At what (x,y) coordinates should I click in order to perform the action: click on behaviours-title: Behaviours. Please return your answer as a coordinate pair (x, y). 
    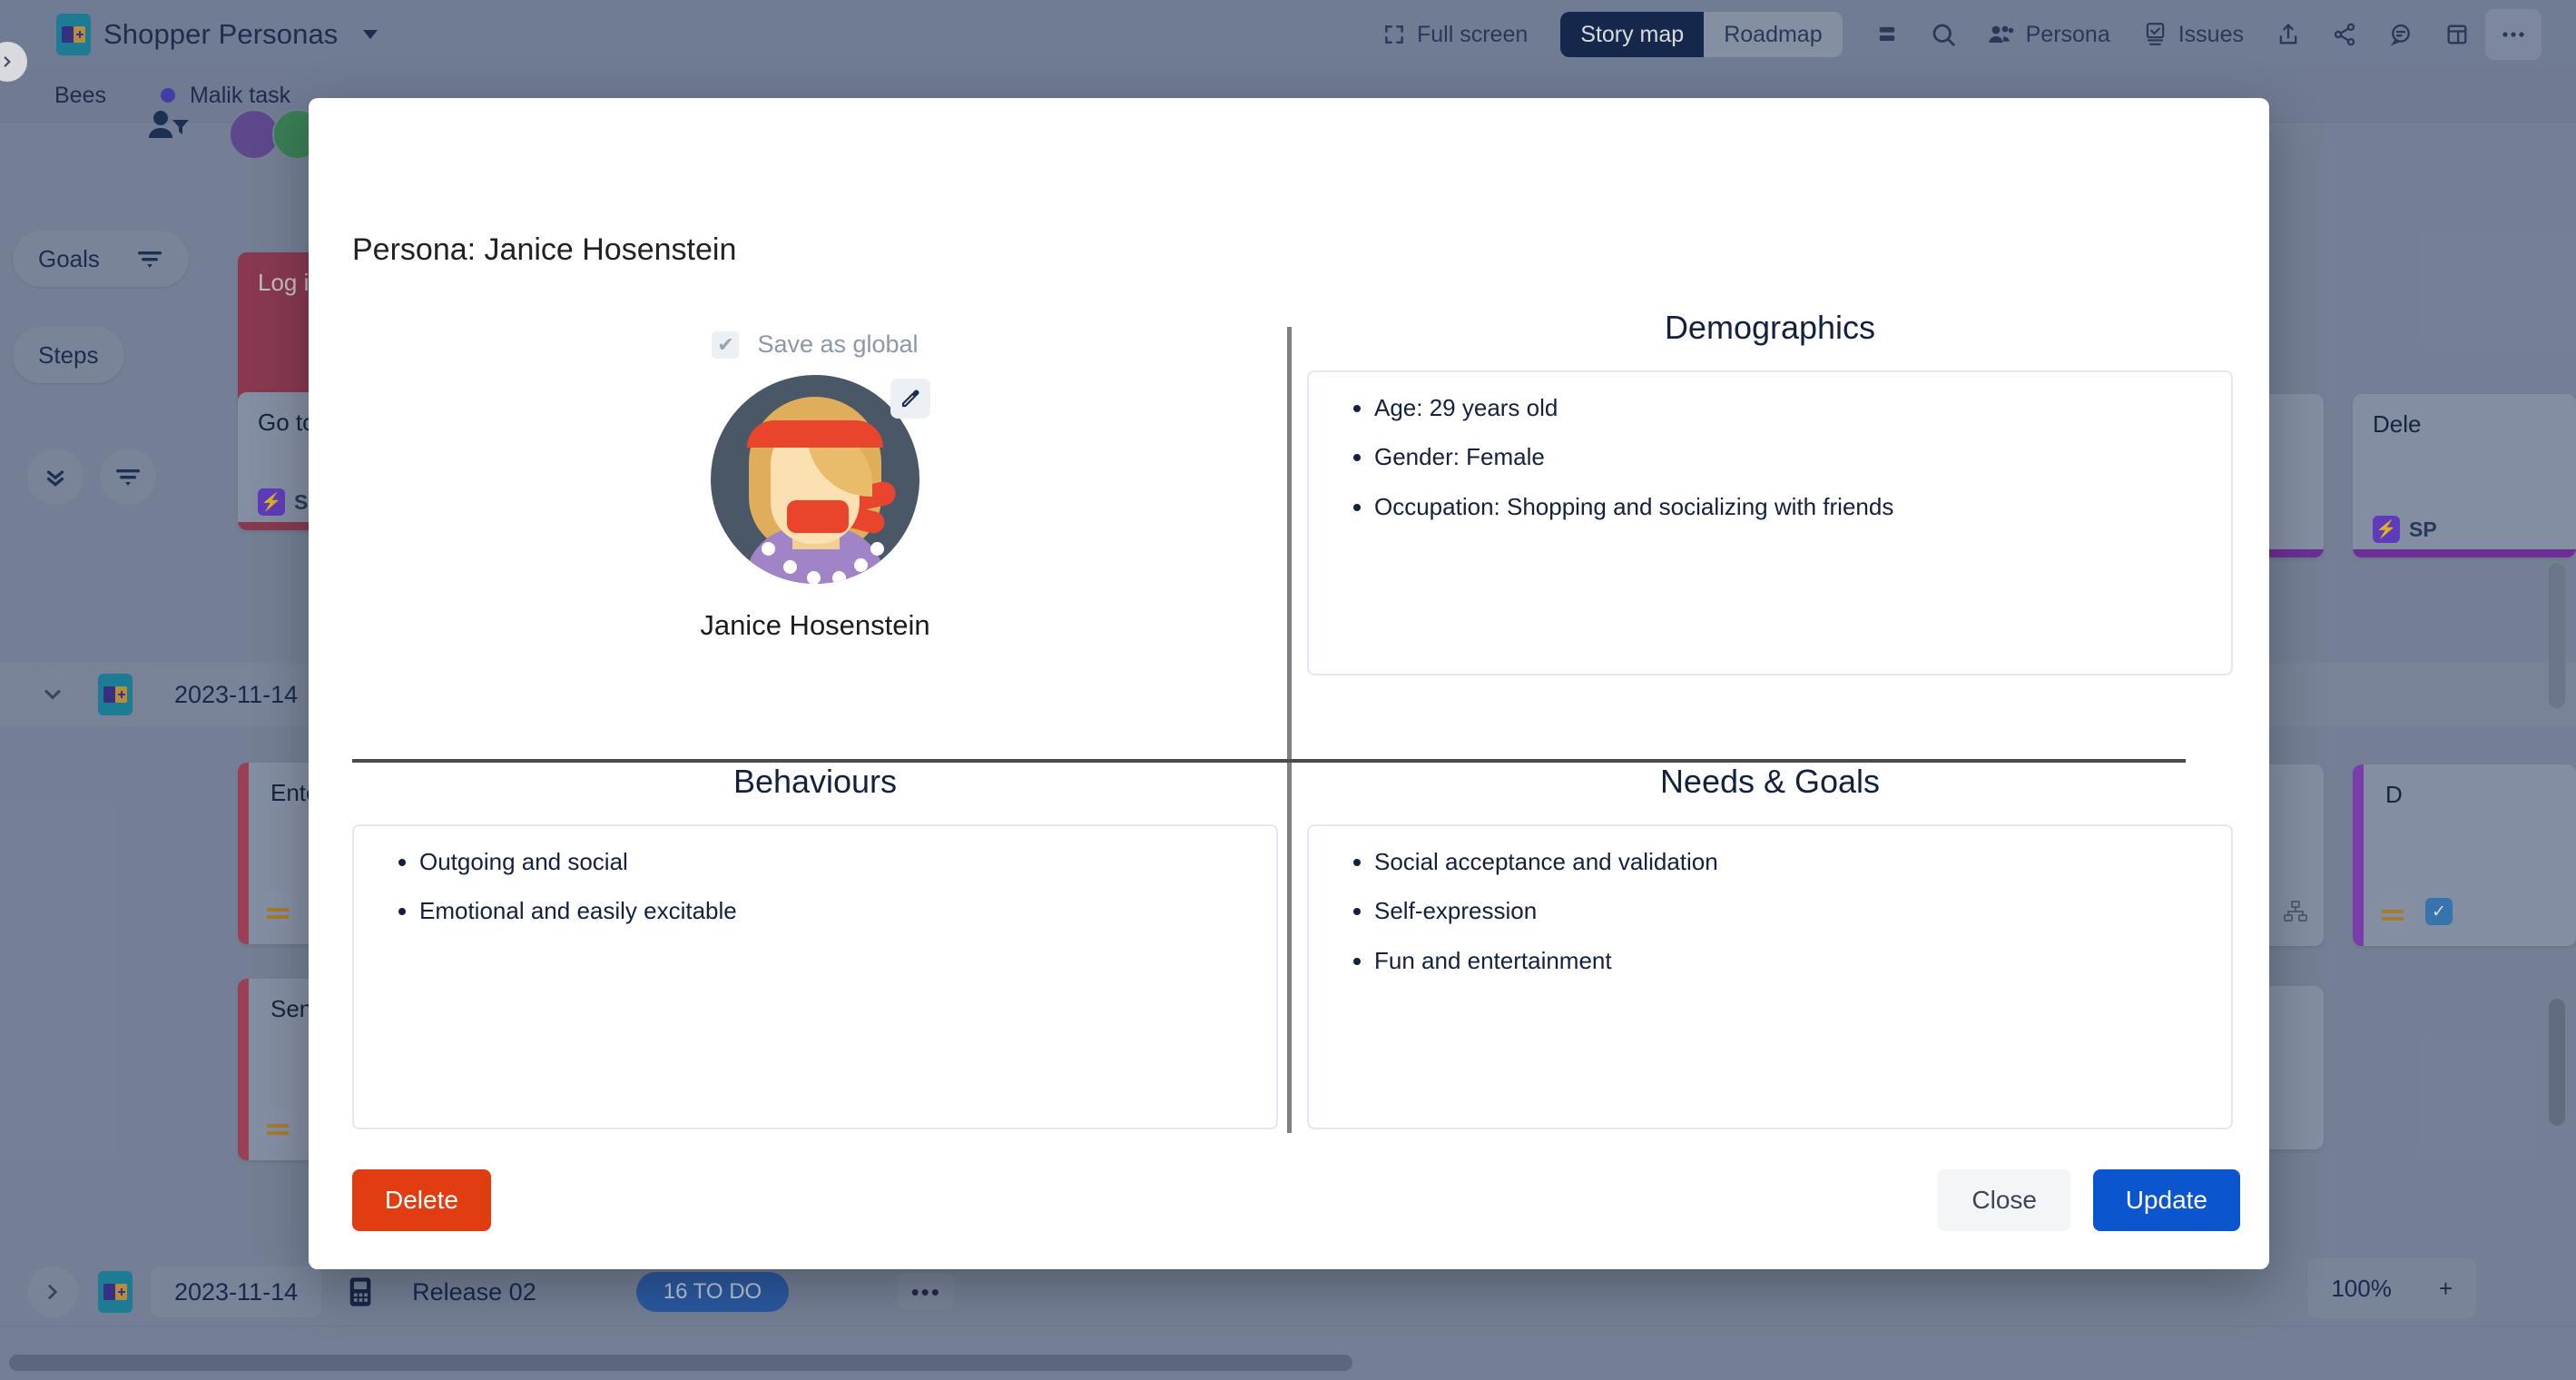
    Looking at the image, I should click on (815, 781).